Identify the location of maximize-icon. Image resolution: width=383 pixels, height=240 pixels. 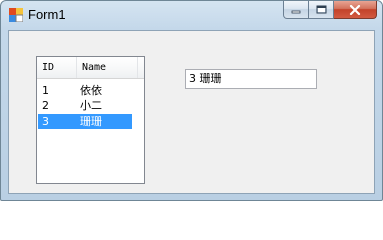
(321, 9).